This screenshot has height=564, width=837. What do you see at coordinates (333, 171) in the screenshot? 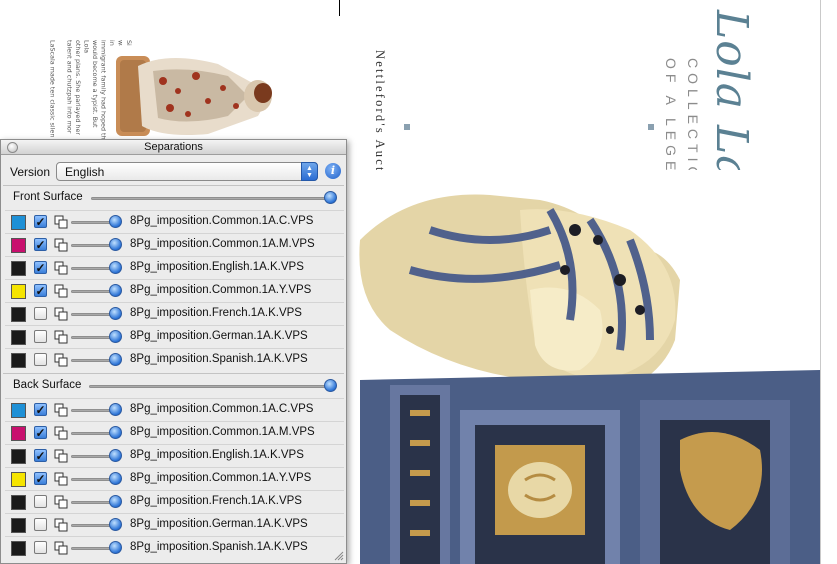
I see `info-icon: i` at bounding box center [333, 171].